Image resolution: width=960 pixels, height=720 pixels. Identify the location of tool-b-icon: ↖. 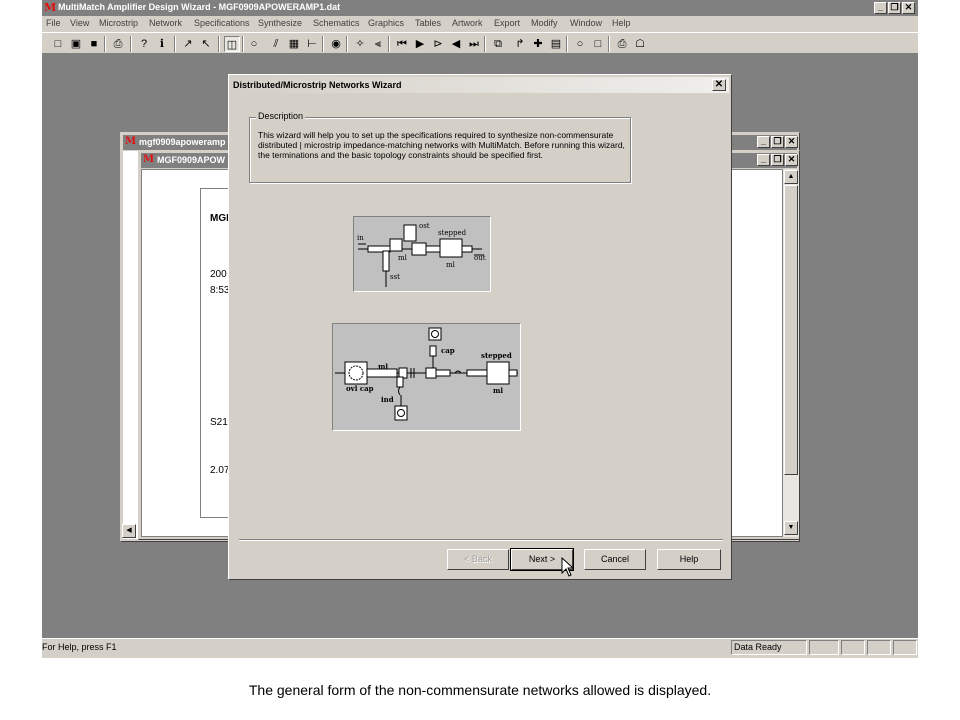
(206, 44).